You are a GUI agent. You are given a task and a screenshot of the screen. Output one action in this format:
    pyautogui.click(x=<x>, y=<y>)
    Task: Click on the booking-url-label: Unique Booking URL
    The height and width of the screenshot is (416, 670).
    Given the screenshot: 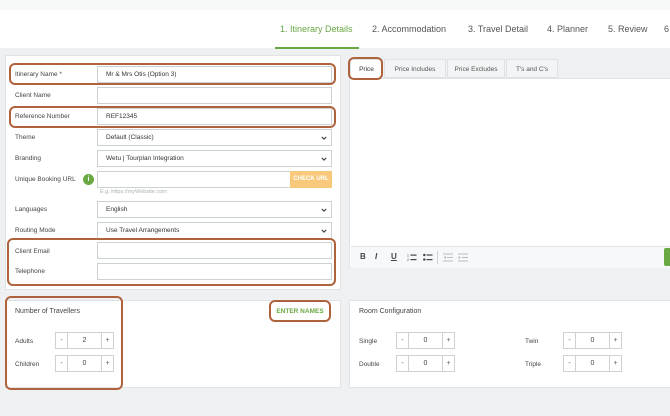 What is the action you would take?
    pyautogui.click(x=45, y=179)
    